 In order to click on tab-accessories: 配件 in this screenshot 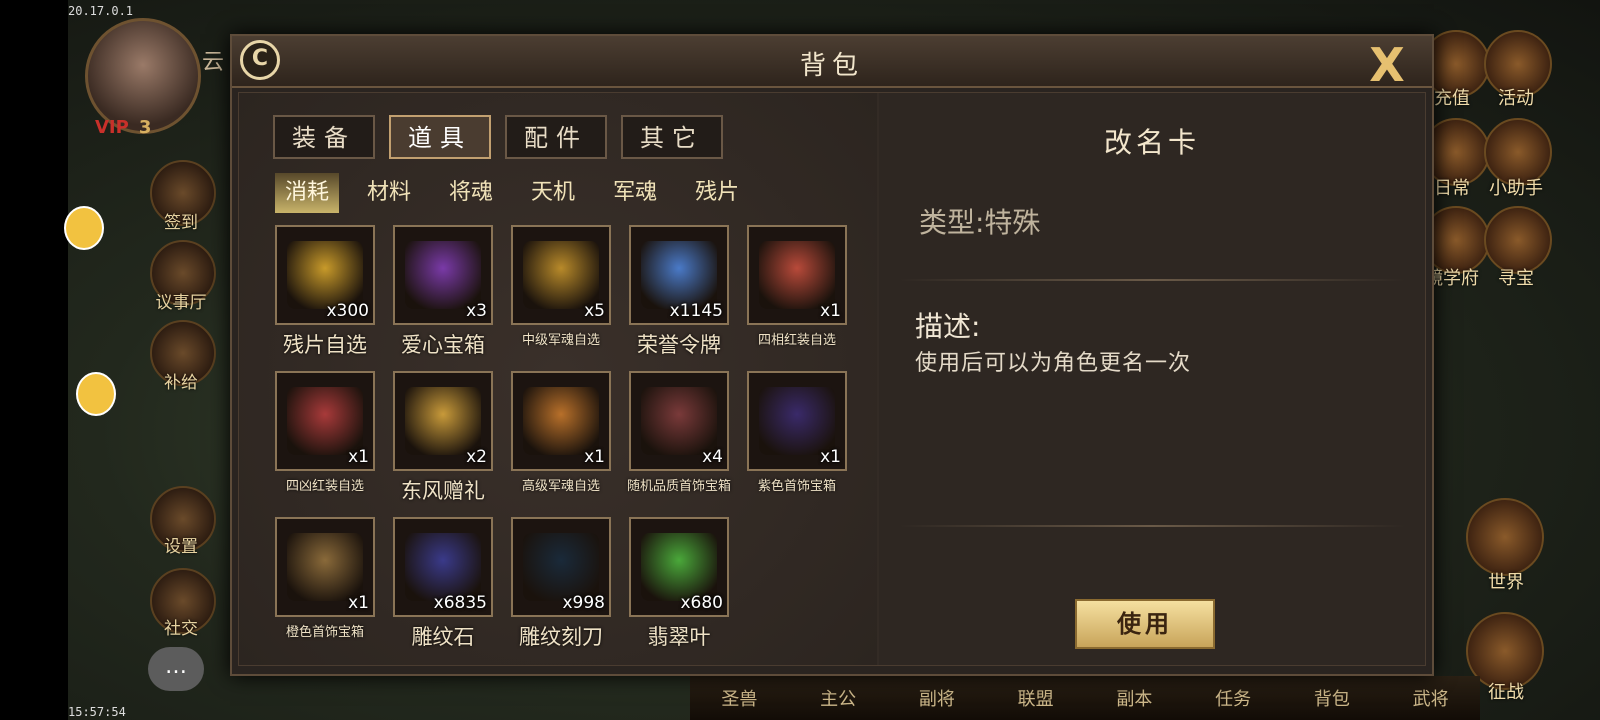, I will do `click(556, 137)`.